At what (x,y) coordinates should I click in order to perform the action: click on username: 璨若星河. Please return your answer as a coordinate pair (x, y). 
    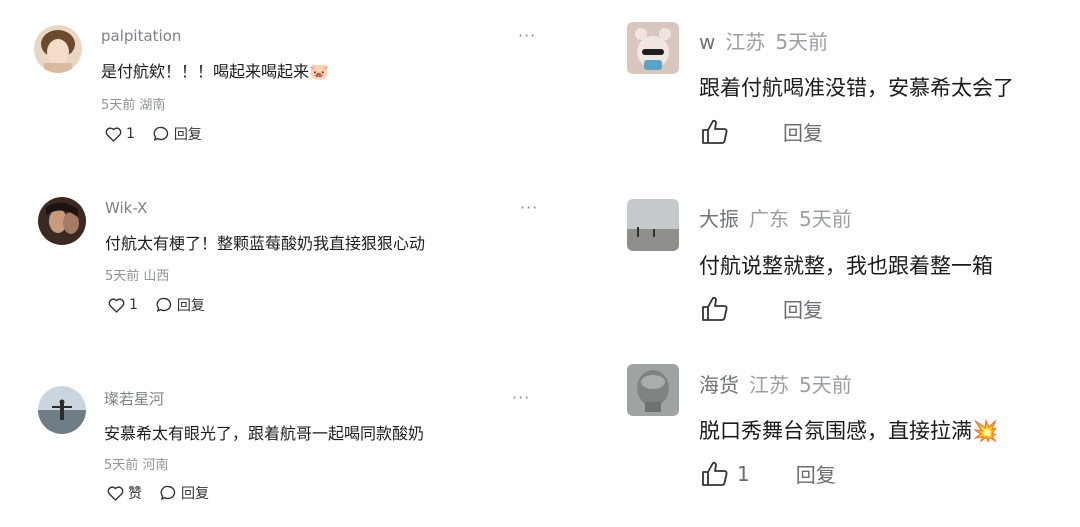
    Looking at the image, I should click on (134, 398).